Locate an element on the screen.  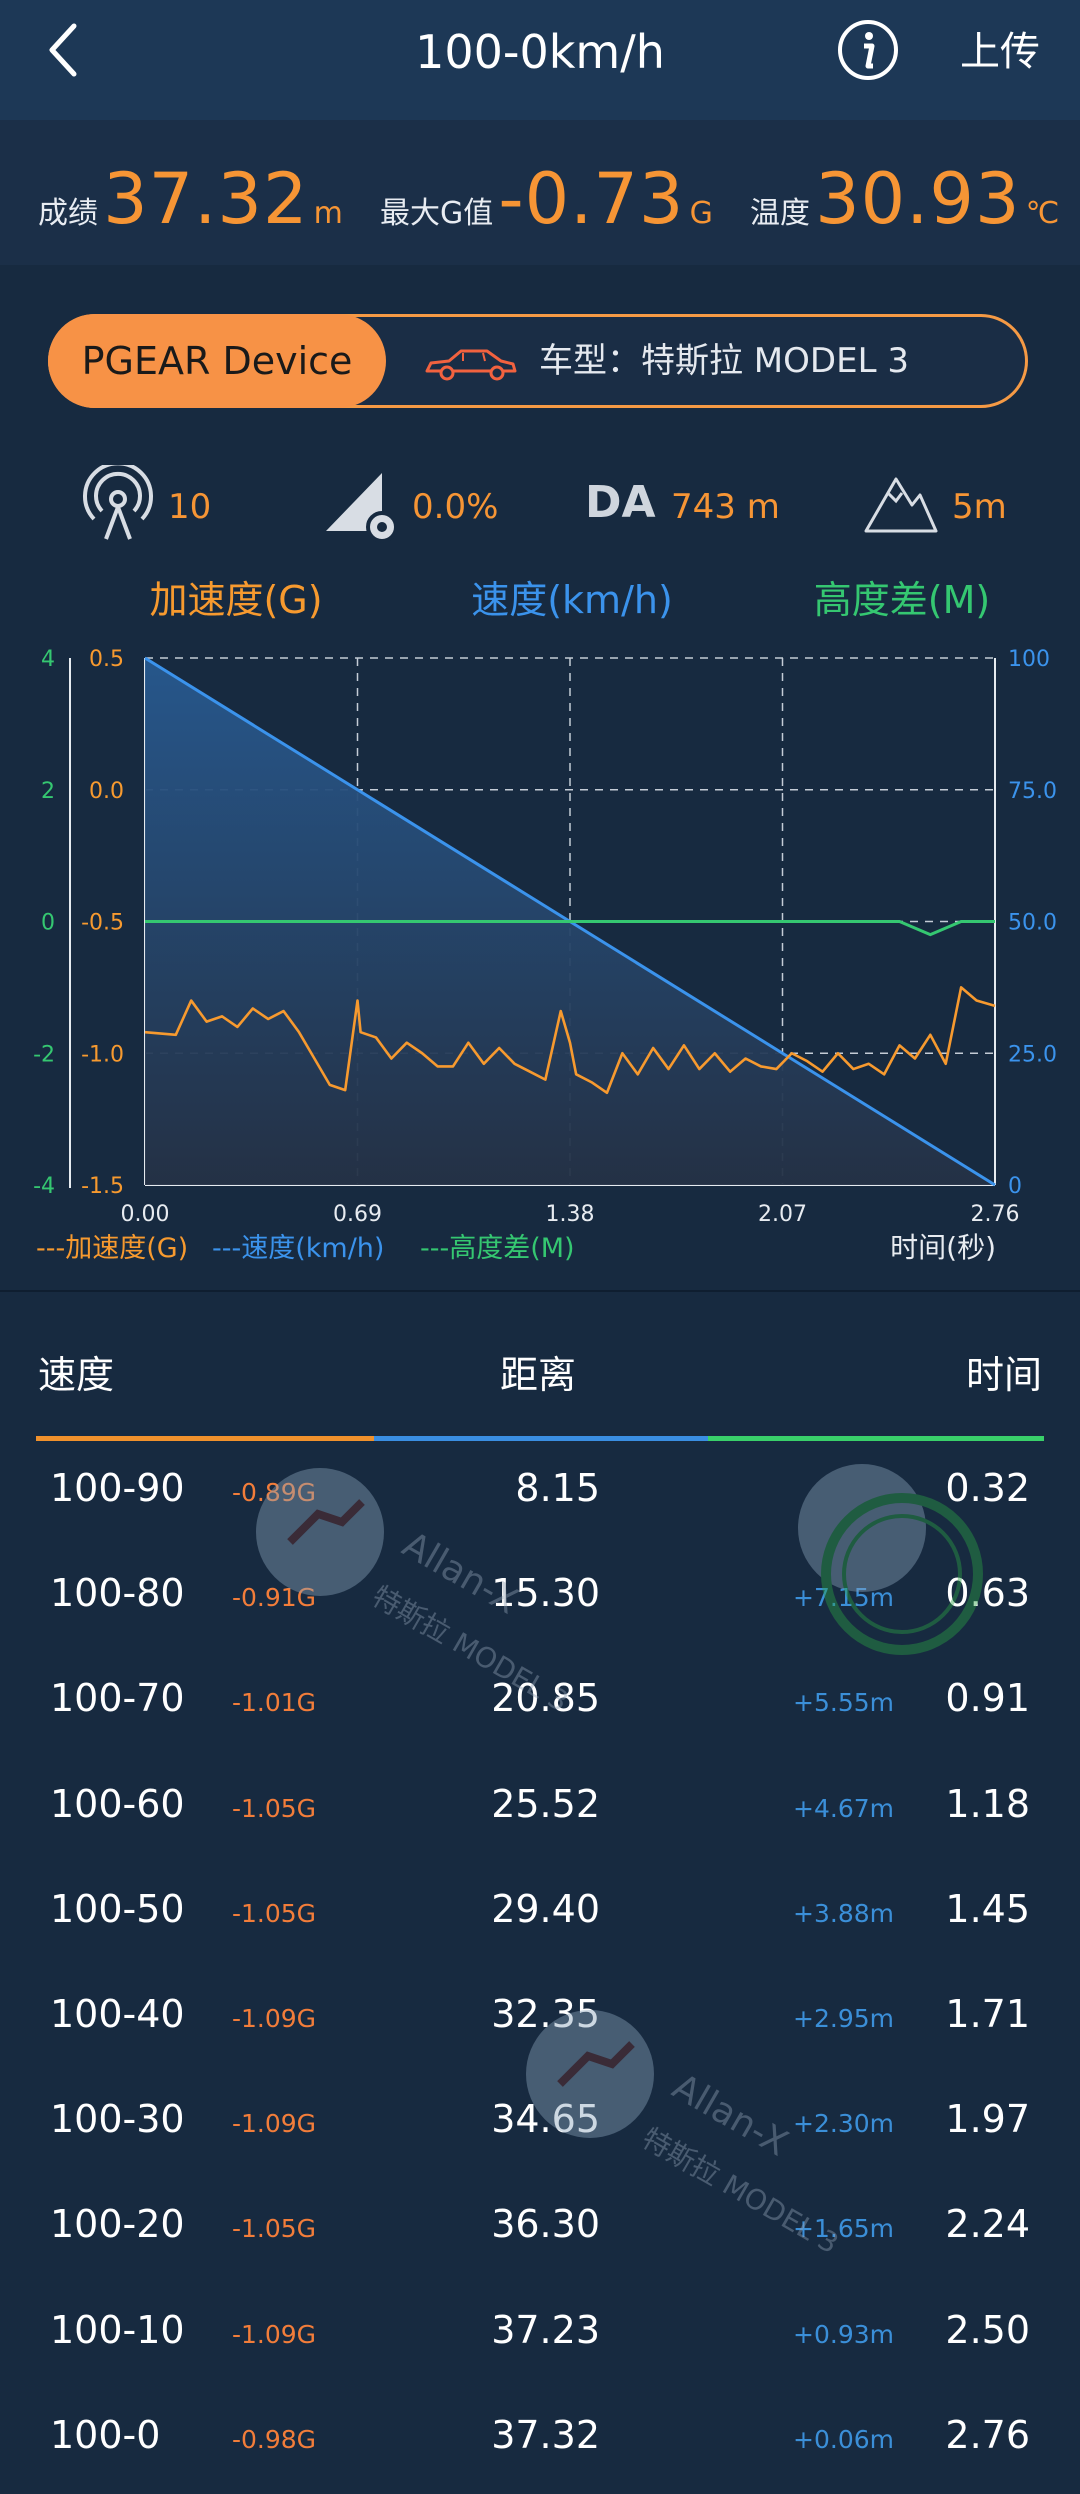
table-row: 100-60 -1.05G 25.52 +4.67m 1.18 is located at coordinates (540, 1810).